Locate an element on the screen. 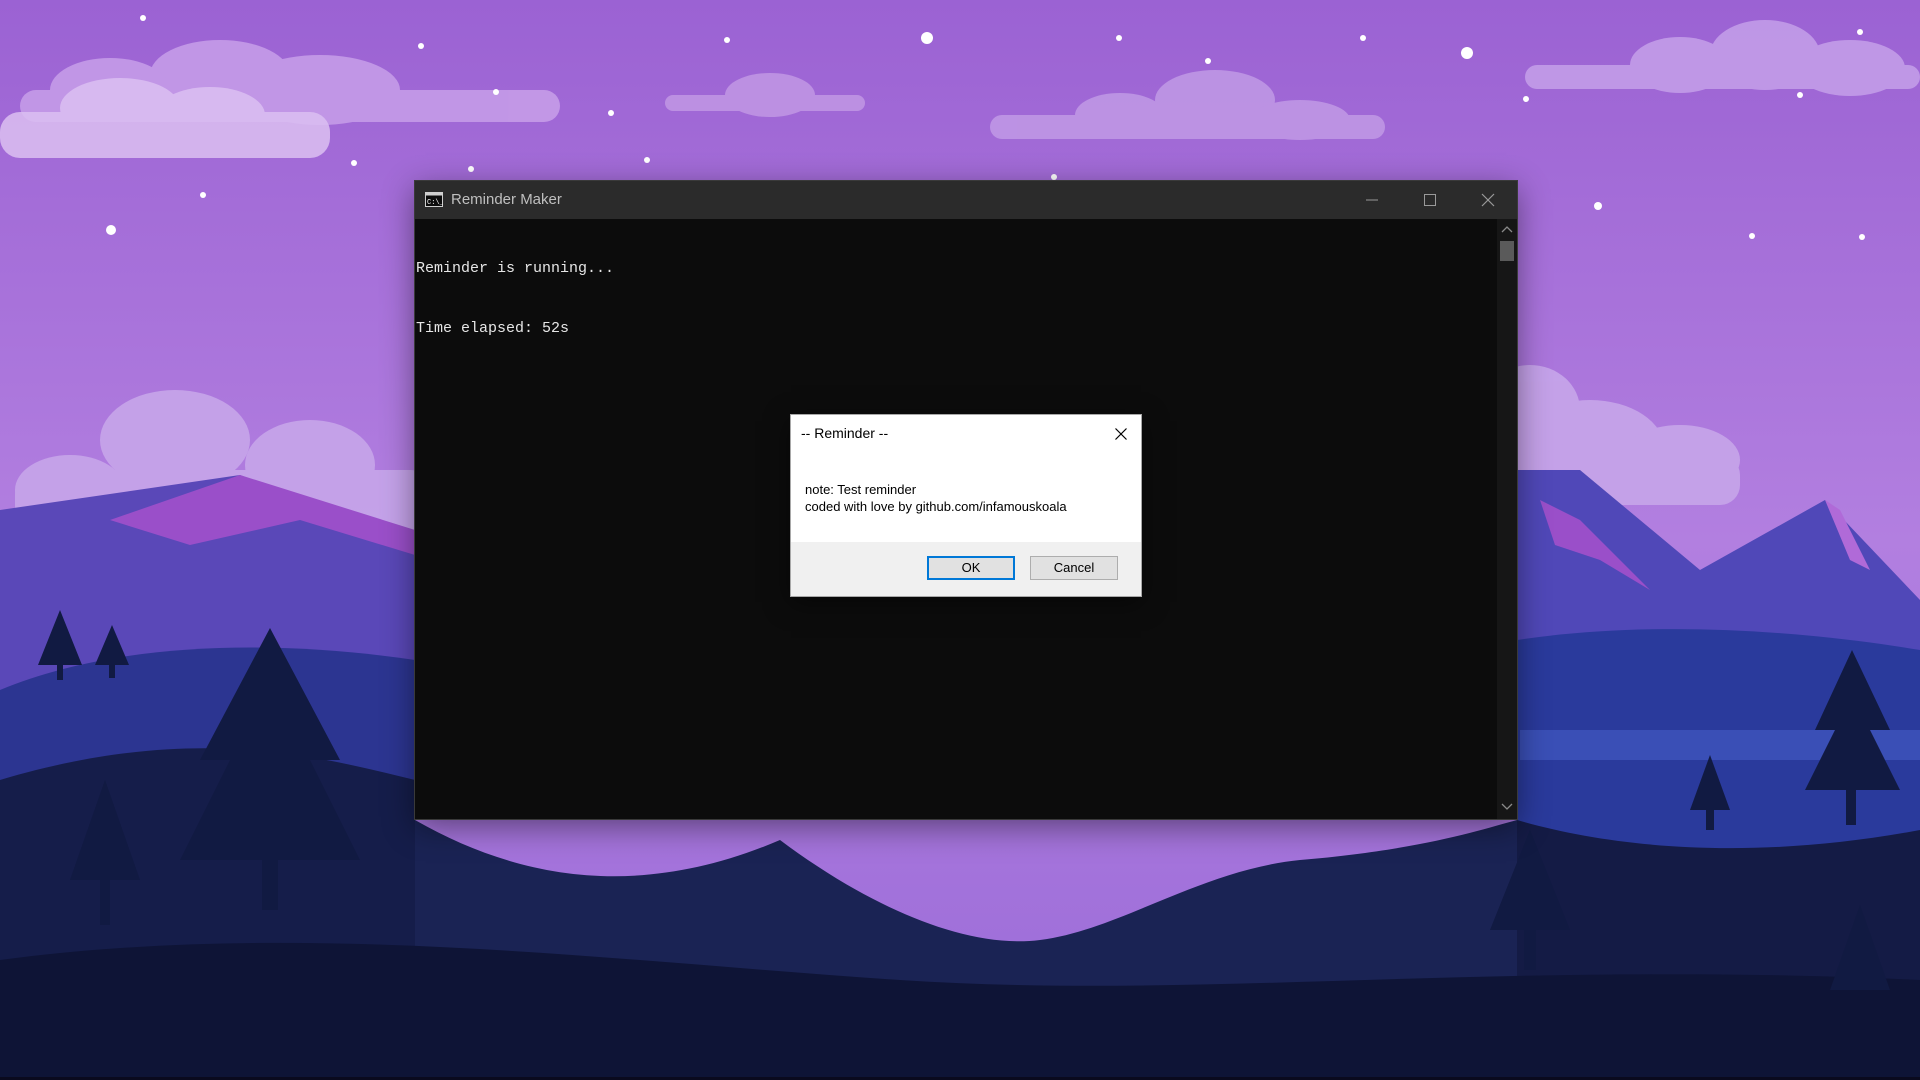  console-app-icon: C:\_ is located at coordinates (435, 199).